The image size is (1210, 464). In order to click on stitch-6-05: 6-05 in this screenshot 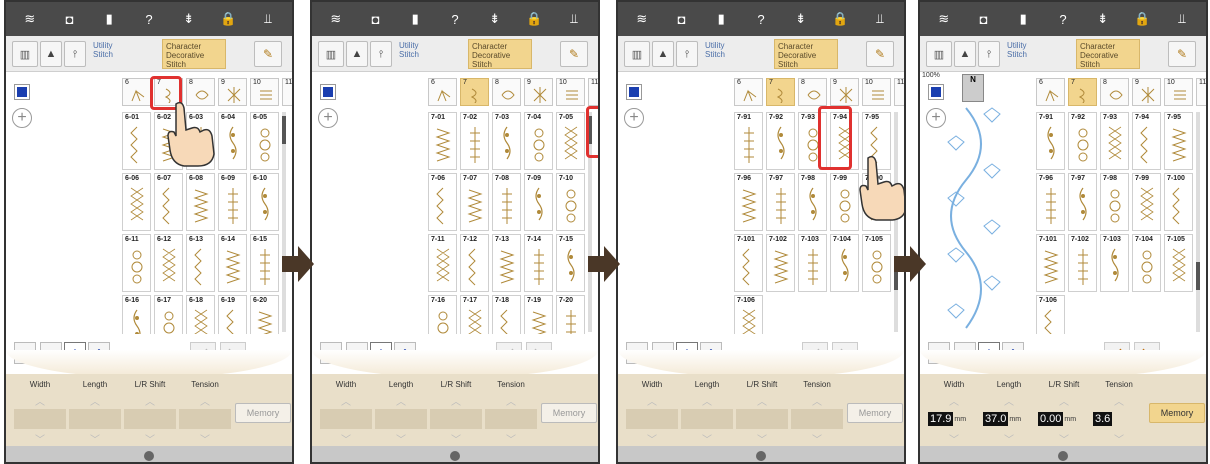, I will do `click(264, 141)`.